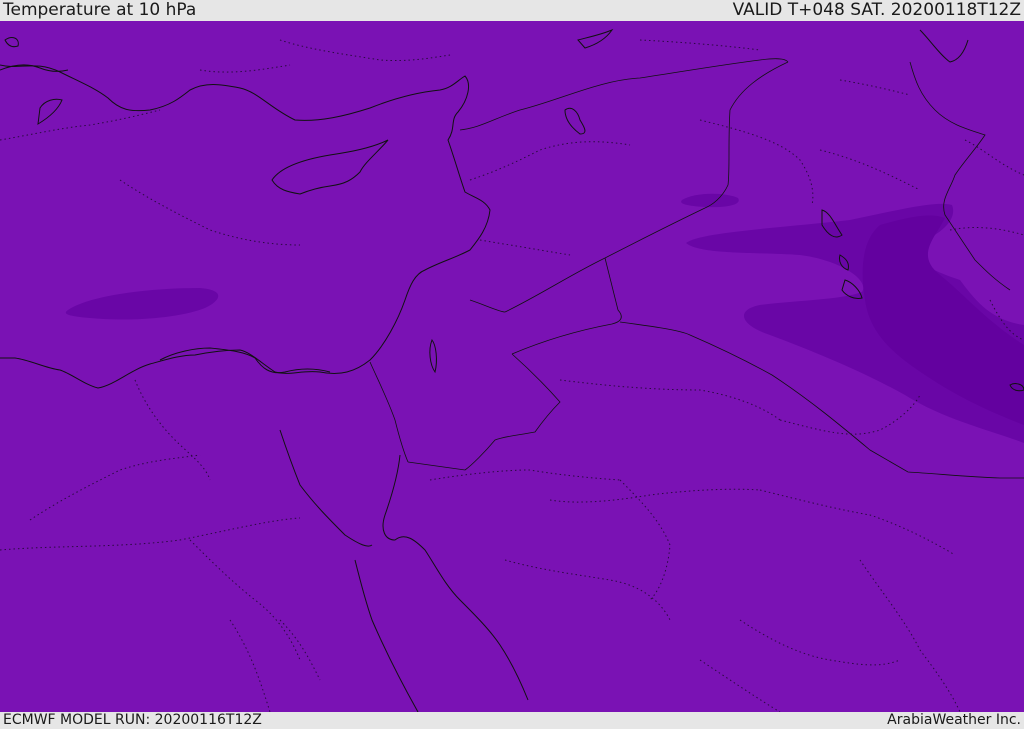  Describe the element at coordinates (746, 135) in the screenshot. I see `syria-iraq-border` at that location.